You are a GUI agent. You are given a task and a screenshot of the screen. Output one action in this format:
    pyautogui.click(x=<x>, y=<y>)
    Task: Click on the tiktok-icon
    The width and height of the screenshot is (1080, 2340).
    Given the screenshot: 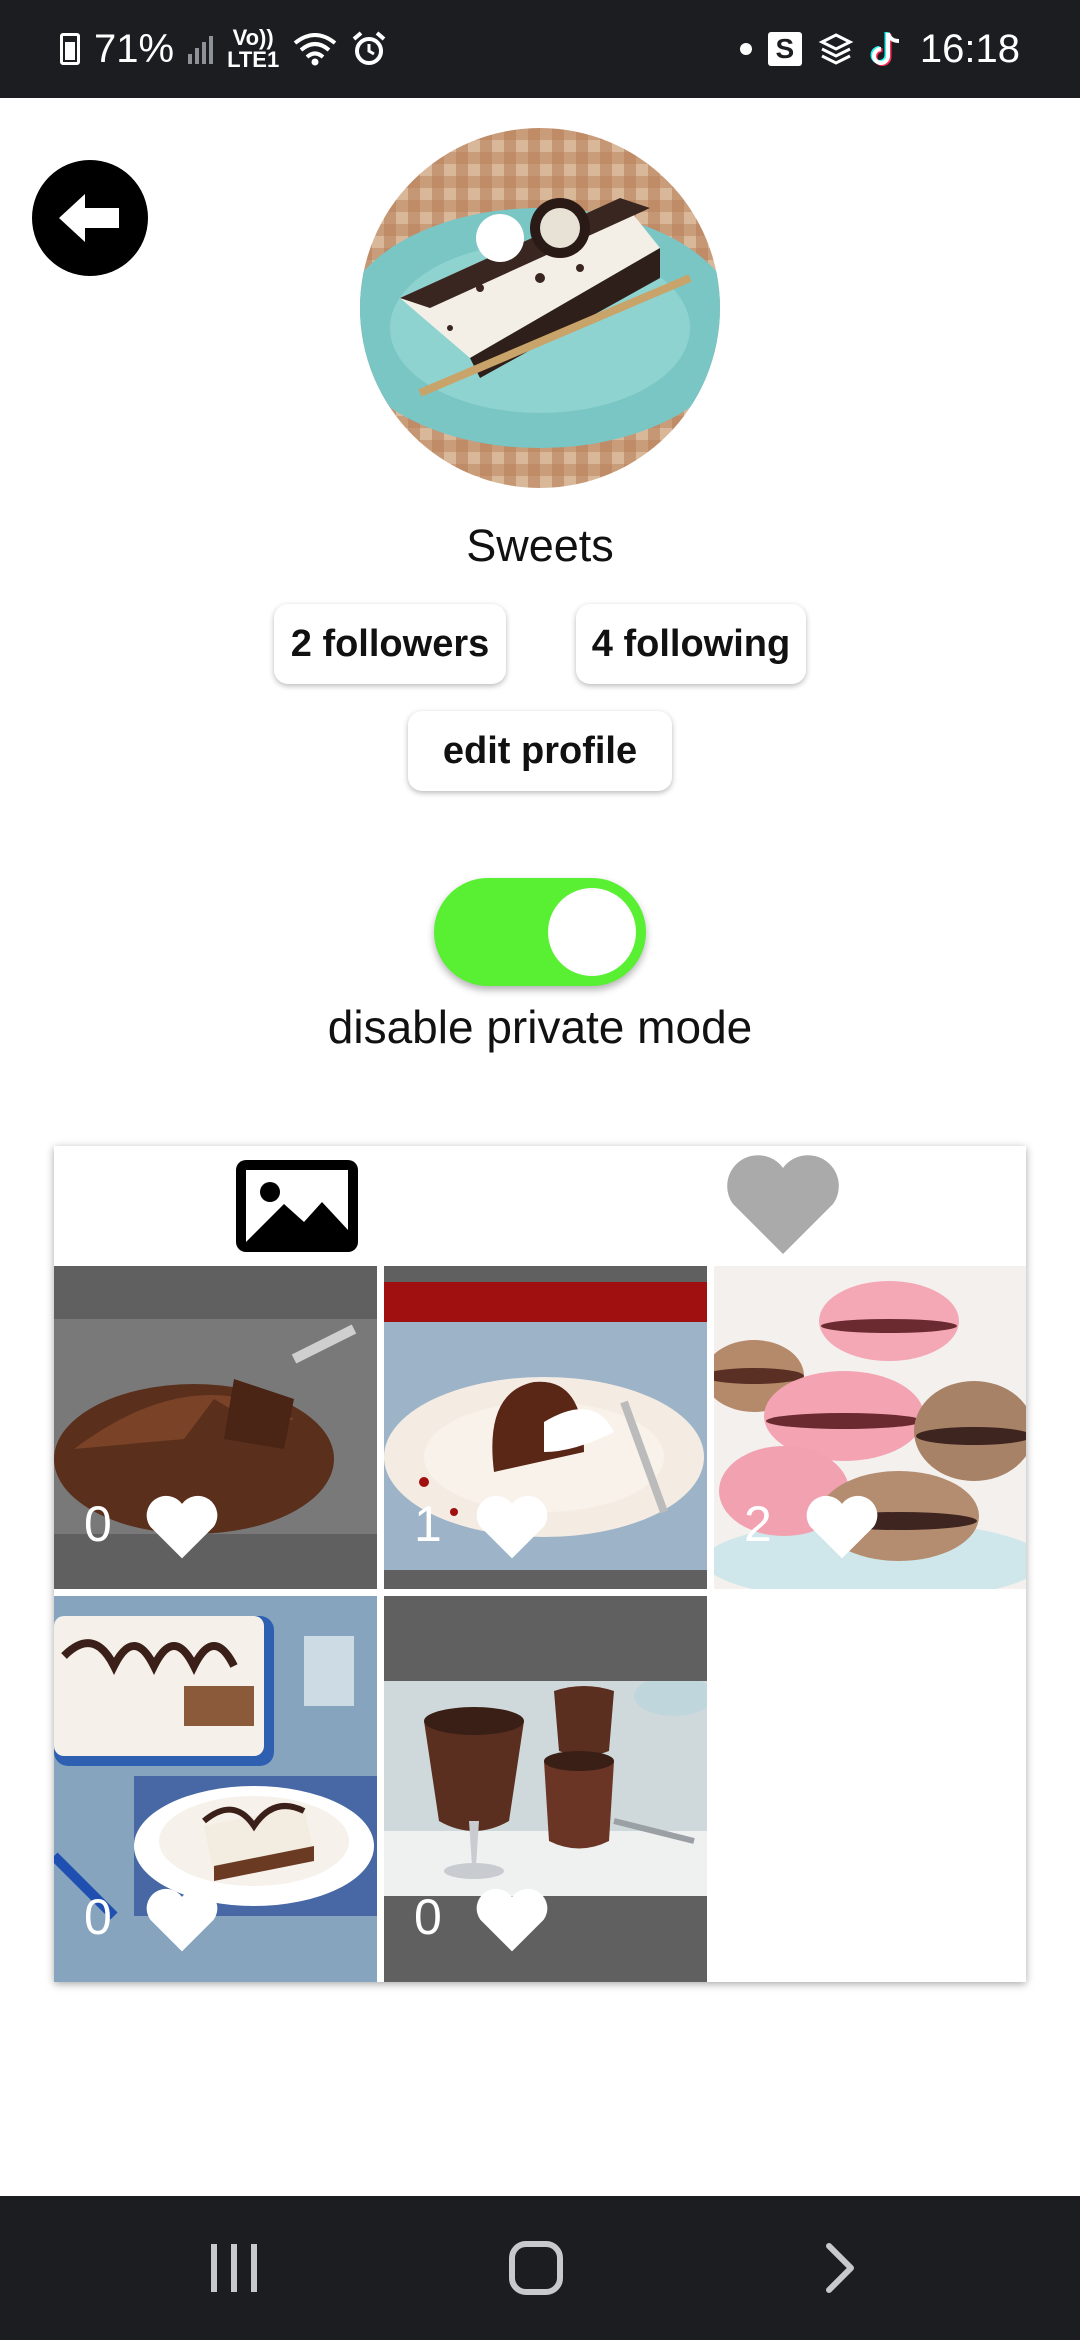 What is the action you would take?
    pyautogui.click(x=884, y=49)
    